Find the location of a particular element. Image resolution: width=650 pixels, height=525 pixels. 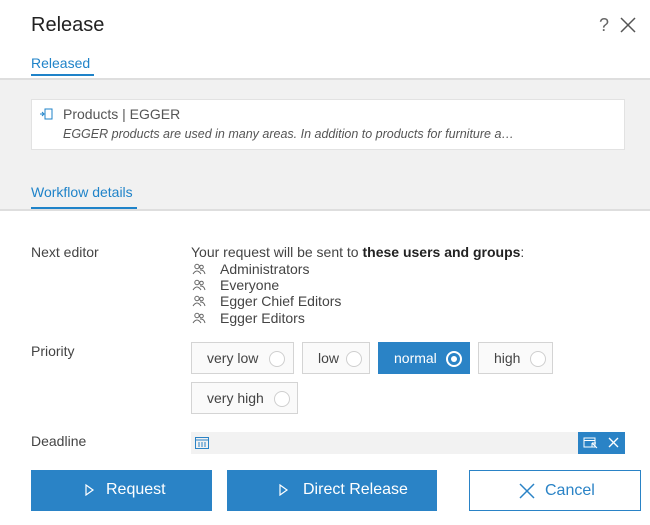

direct-release-button: Direct Release is located at coordinates (332, 490).